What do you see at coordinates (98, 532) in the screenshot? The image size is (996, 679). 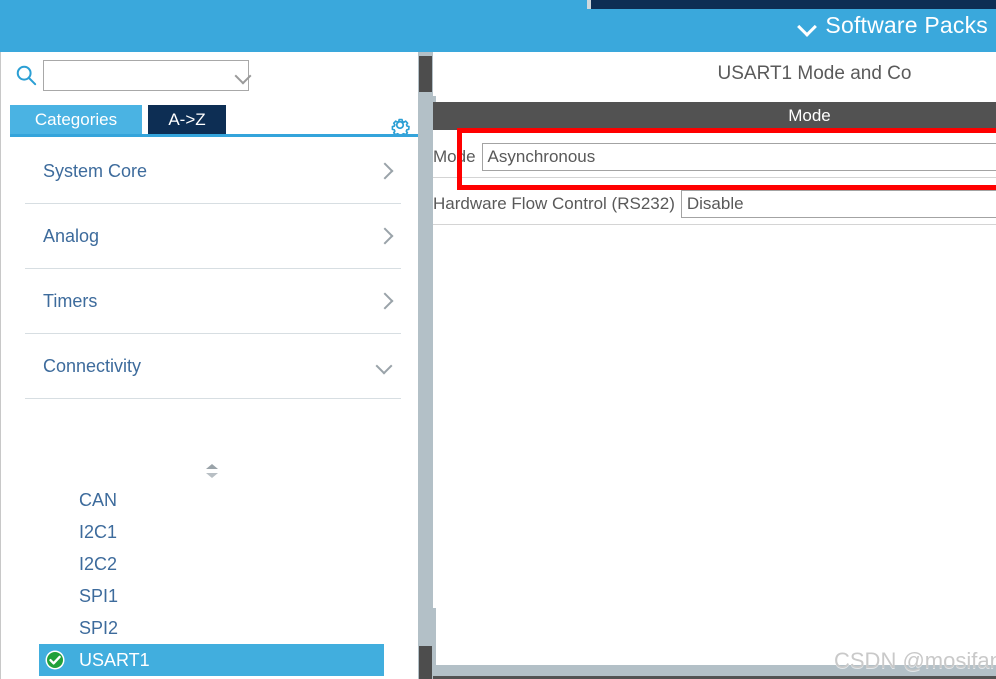 I see `peripheral-label: I2C1` at bounding box center [98, 532].